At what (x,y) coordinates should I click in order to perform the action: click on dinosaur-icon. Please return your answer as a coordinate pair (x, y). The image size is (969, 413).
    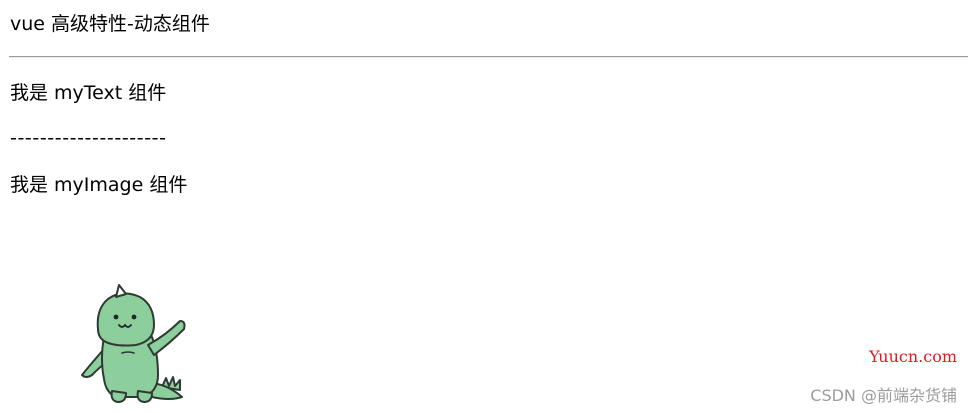
    Looking at the image, I should click on (133, 343).